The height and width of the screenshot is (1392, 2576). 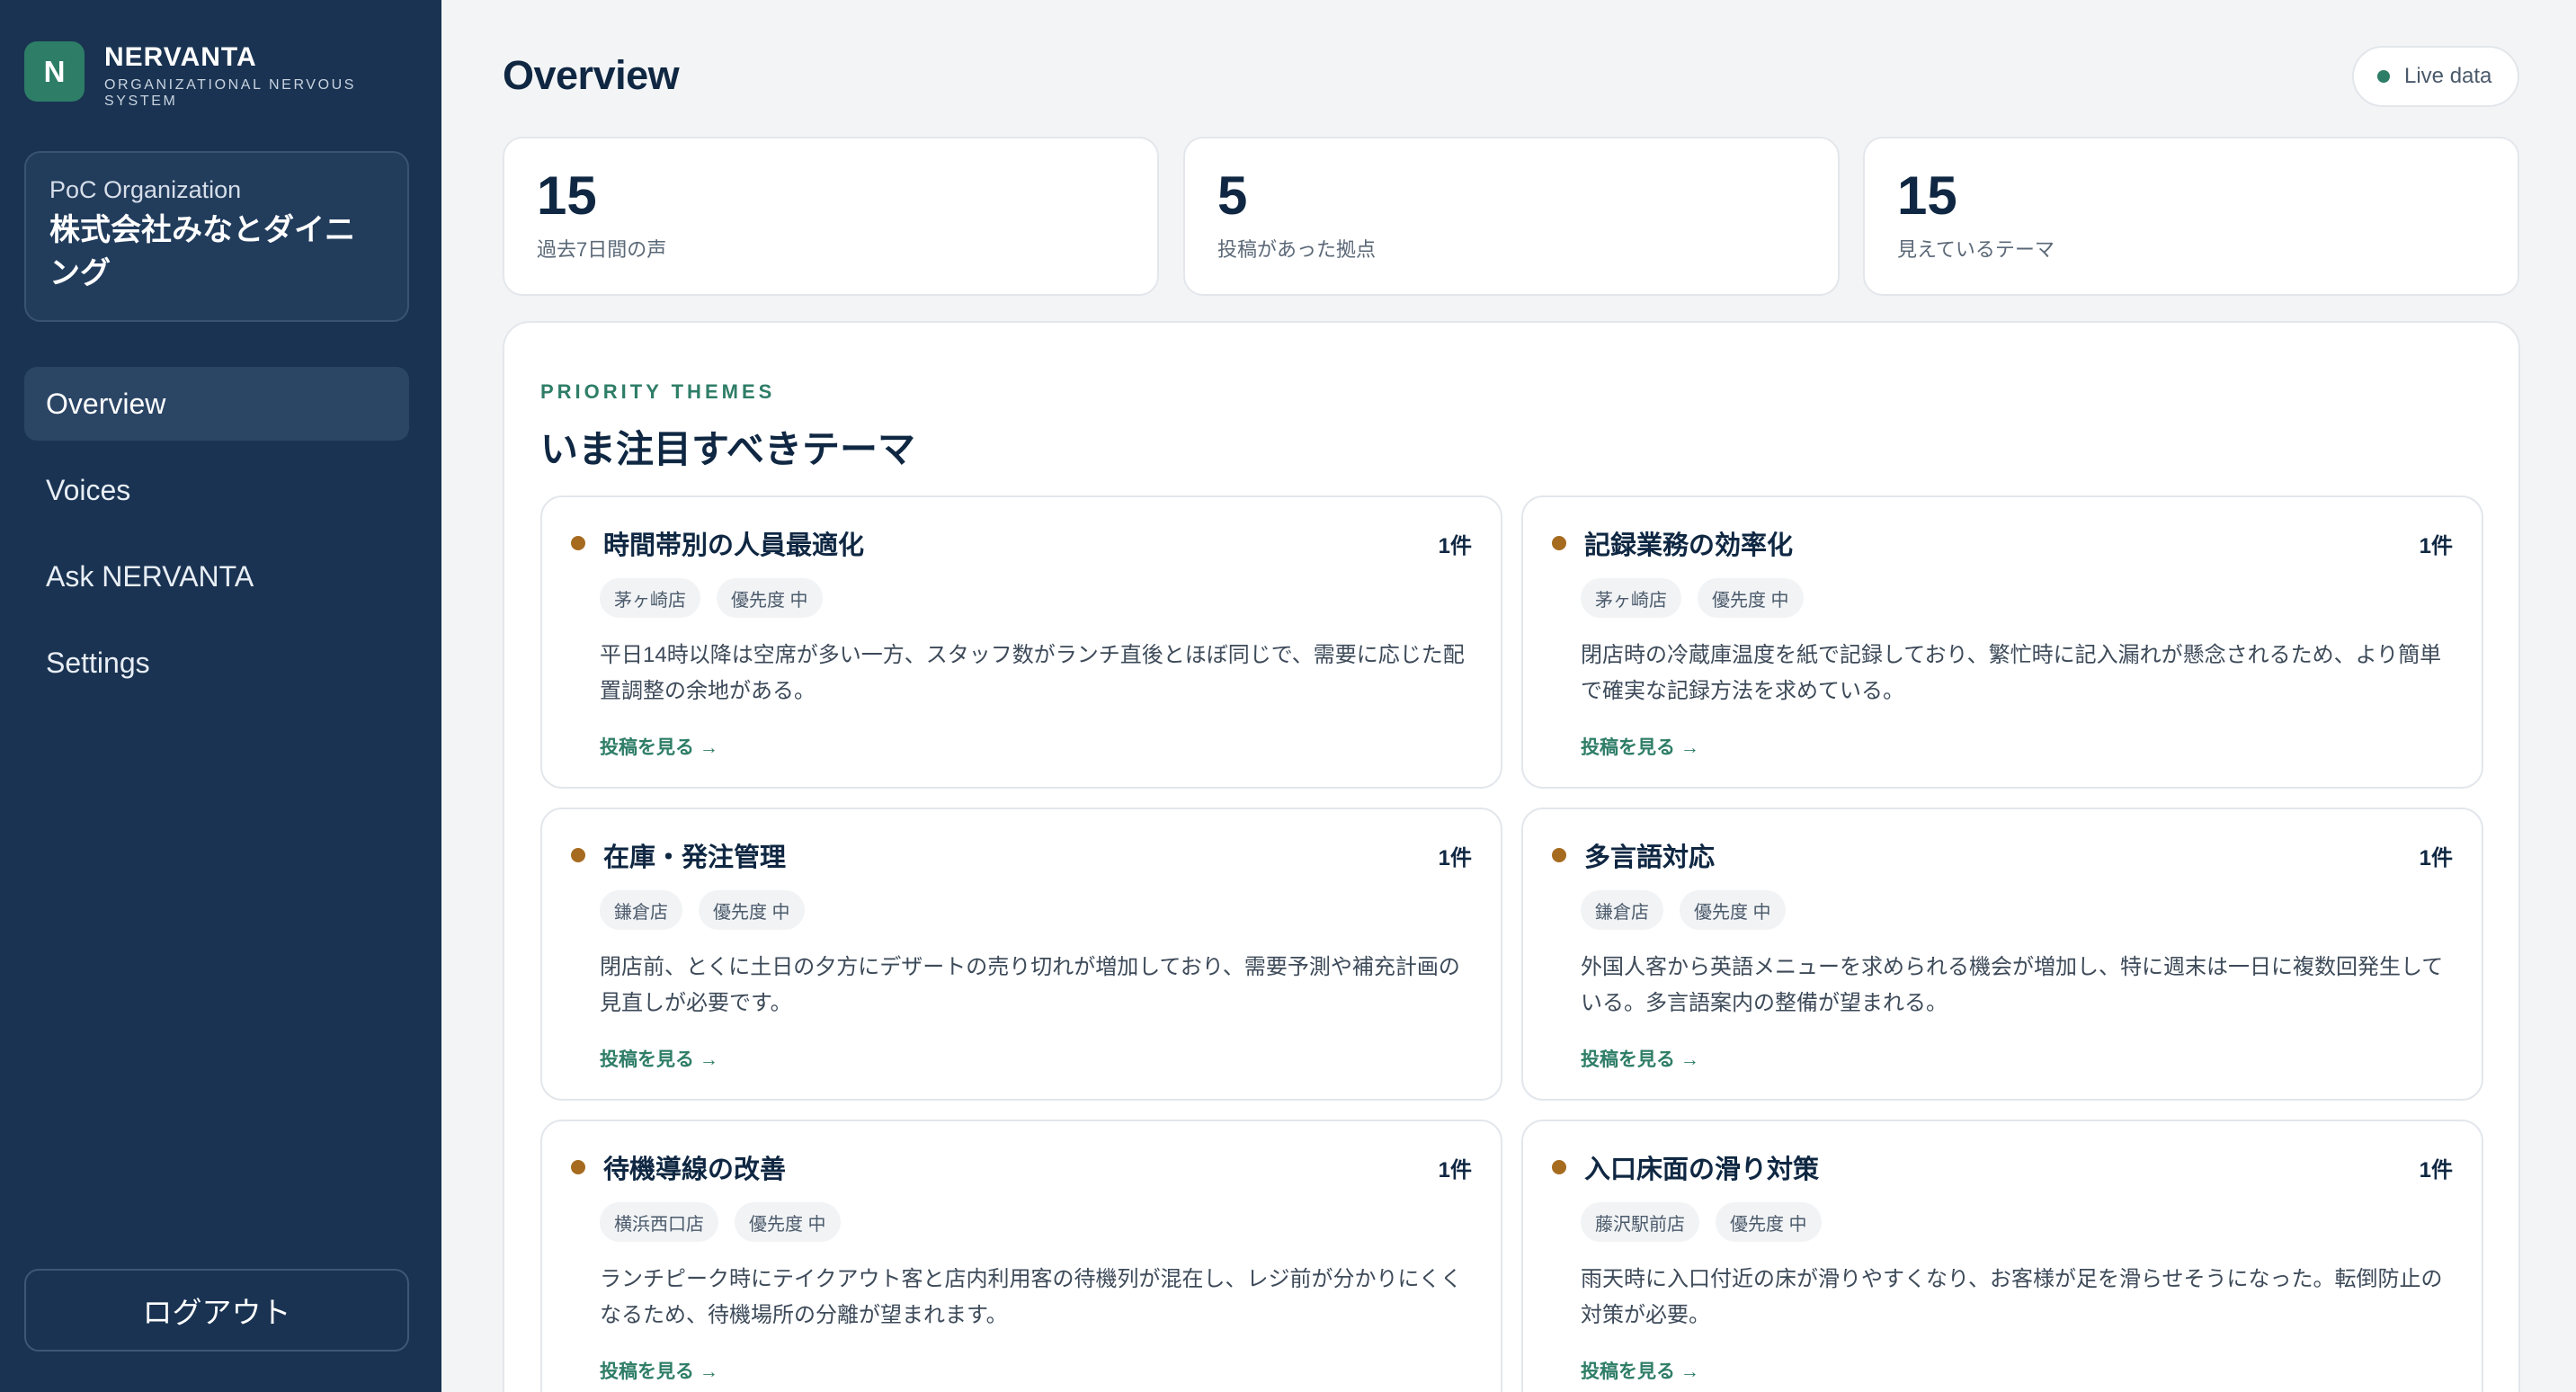 I want to click on theme-title: 記録業務の効率化, so click(x=1689, y=545).